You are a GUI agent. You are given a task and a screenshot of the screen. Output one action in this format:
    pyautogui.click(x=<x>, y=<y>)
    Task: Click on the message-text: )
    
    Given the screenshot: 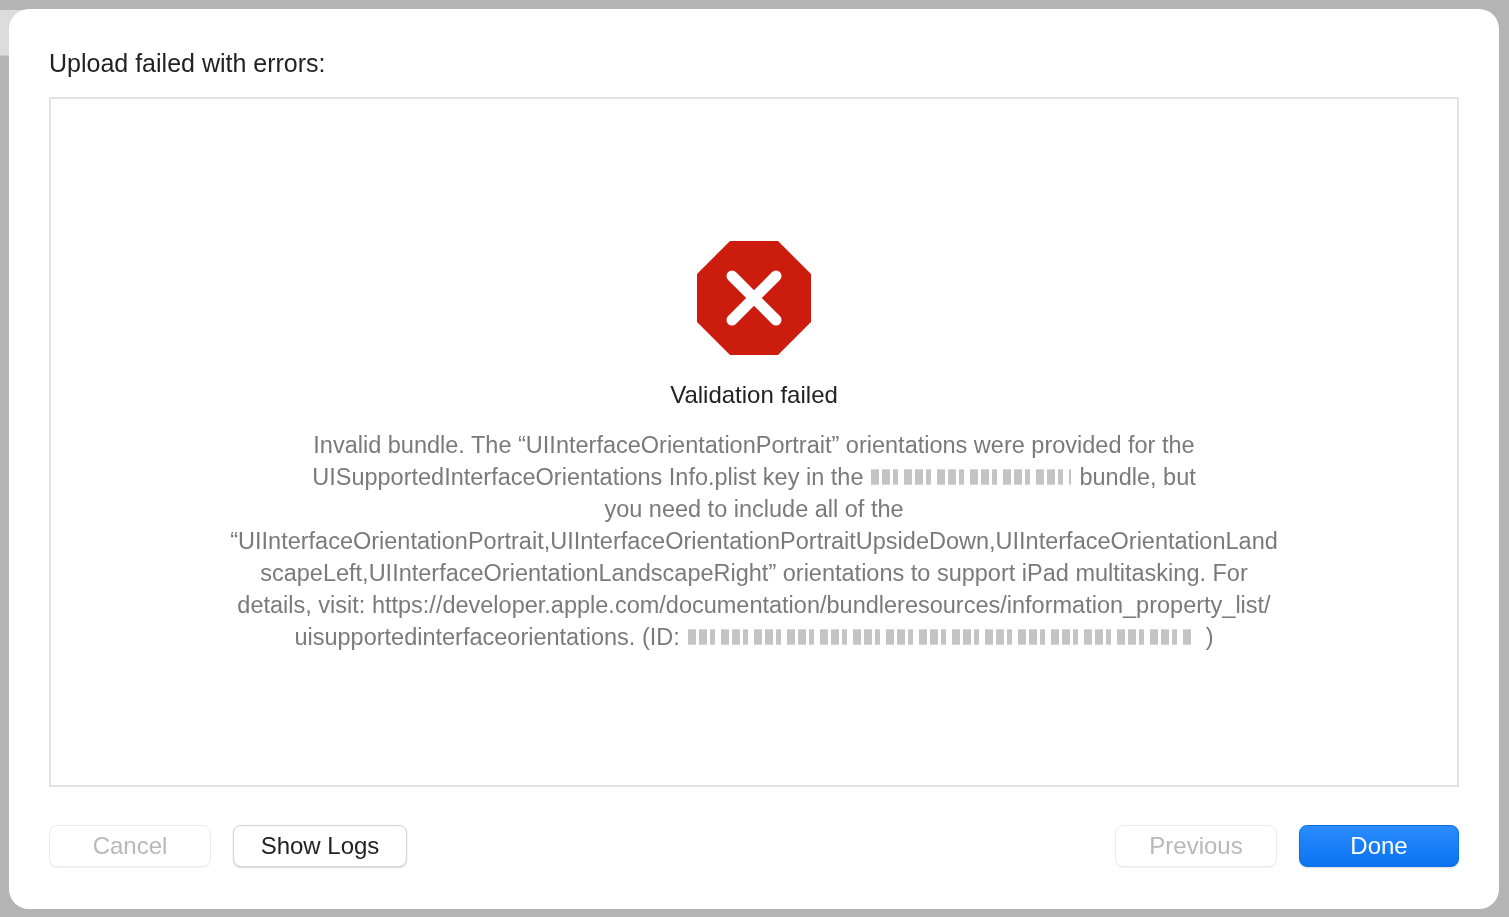 What is the action you would take?
    pyautogui.click(x=1209, y=637)
    